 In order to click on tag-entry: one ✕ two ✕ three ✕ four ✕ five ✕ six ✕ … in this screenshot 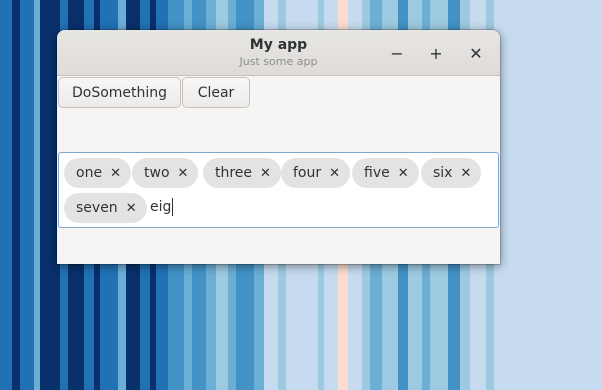, I will do `click(278, 190)`.